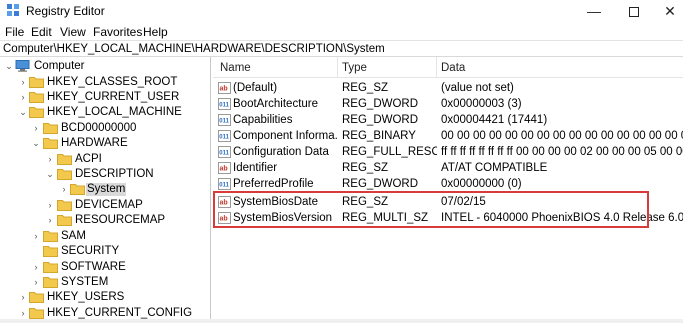 The width and height of the screenshot is (683, 323). What do you see at coordinates (120, 220) in the screenshot?
I see `tree-node-label: RESOURCEMAP` at bounding box center [120, 220].